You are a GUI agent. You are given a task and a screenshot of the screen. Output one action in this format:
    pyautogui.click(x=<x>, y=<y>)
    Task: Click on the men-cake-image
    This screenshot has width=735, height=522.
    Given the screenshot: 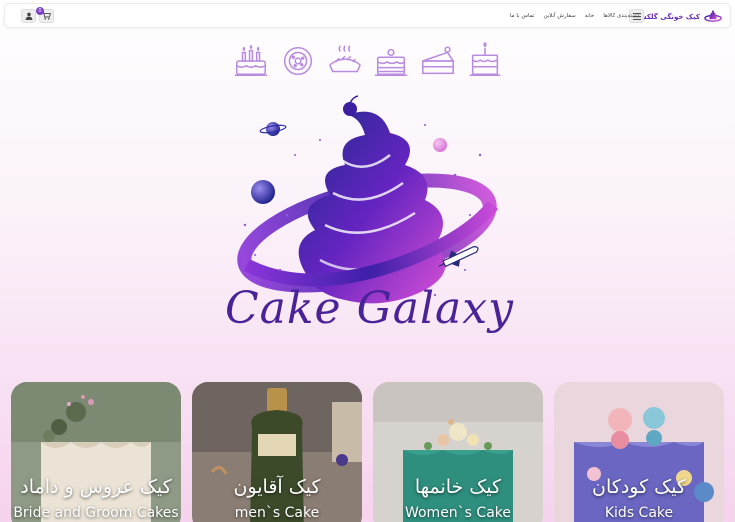 What is the action you would take?
    pyautogui.click(x=277, y=452)
    